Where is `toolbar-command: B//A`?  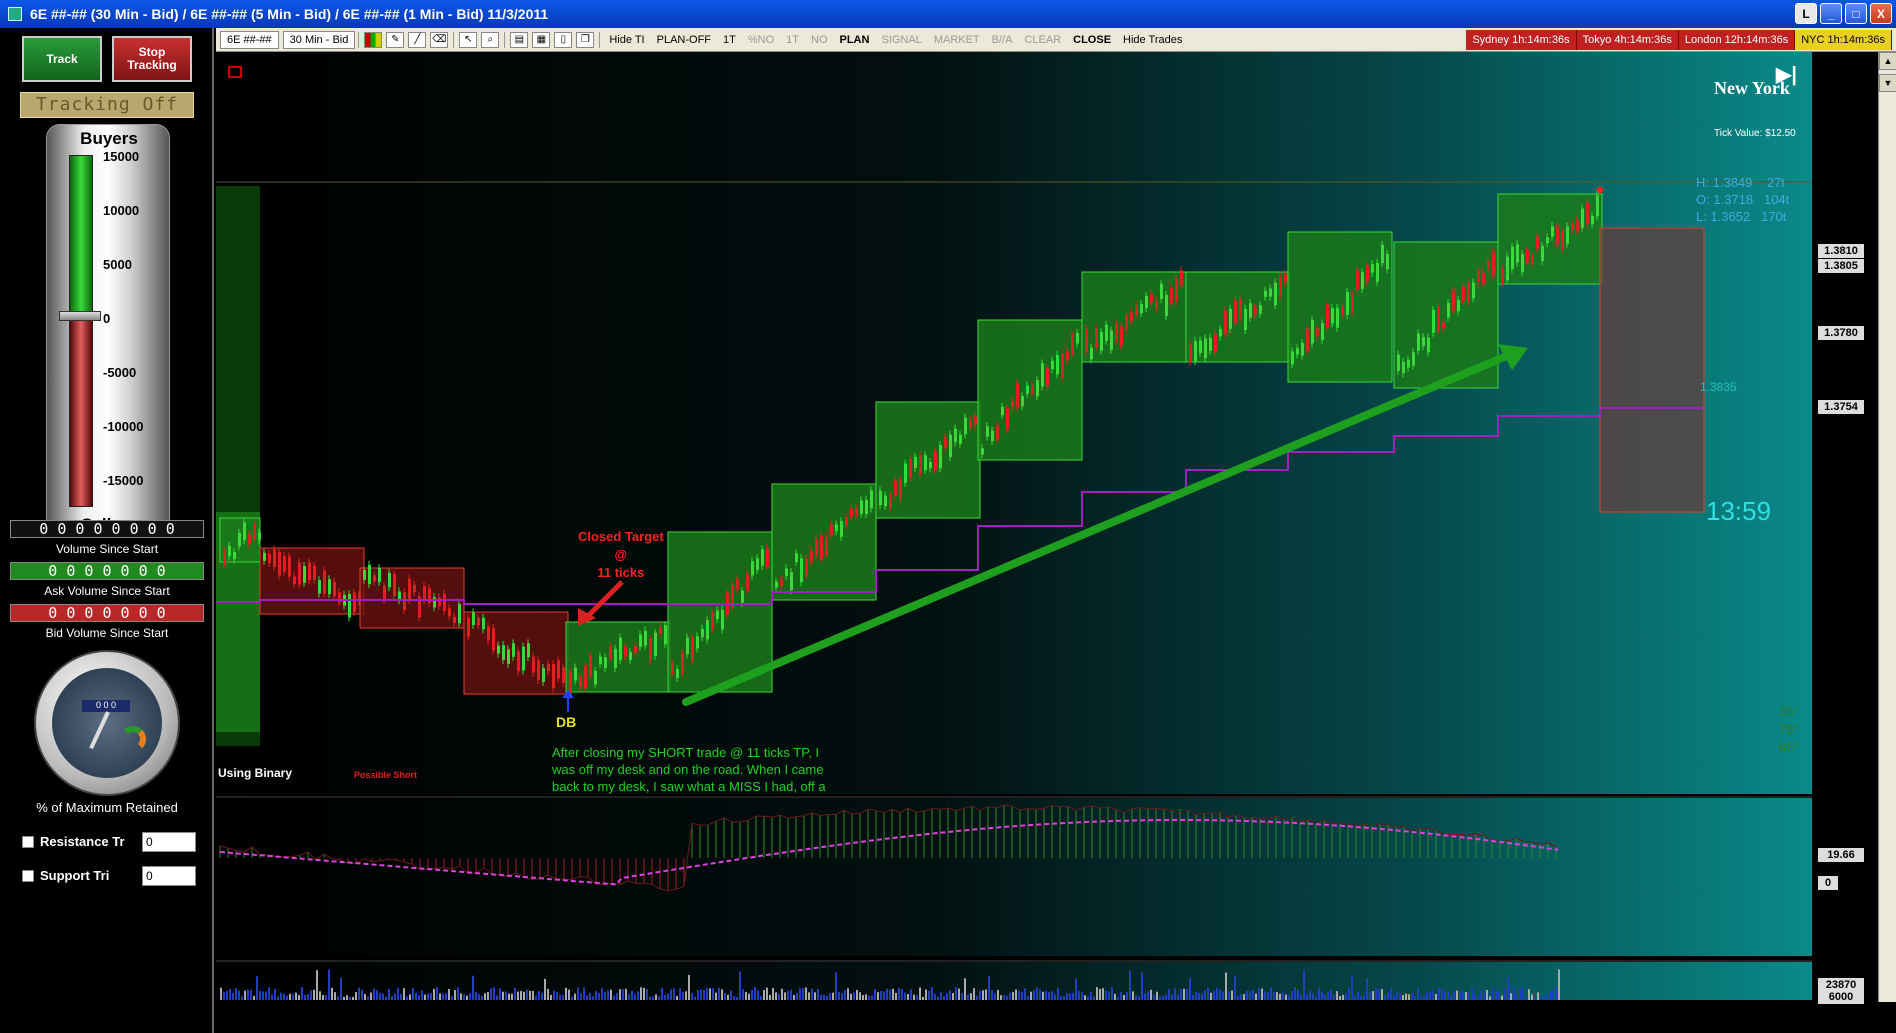 toolbar-command: B//A is located at coordinates (1002, 40).